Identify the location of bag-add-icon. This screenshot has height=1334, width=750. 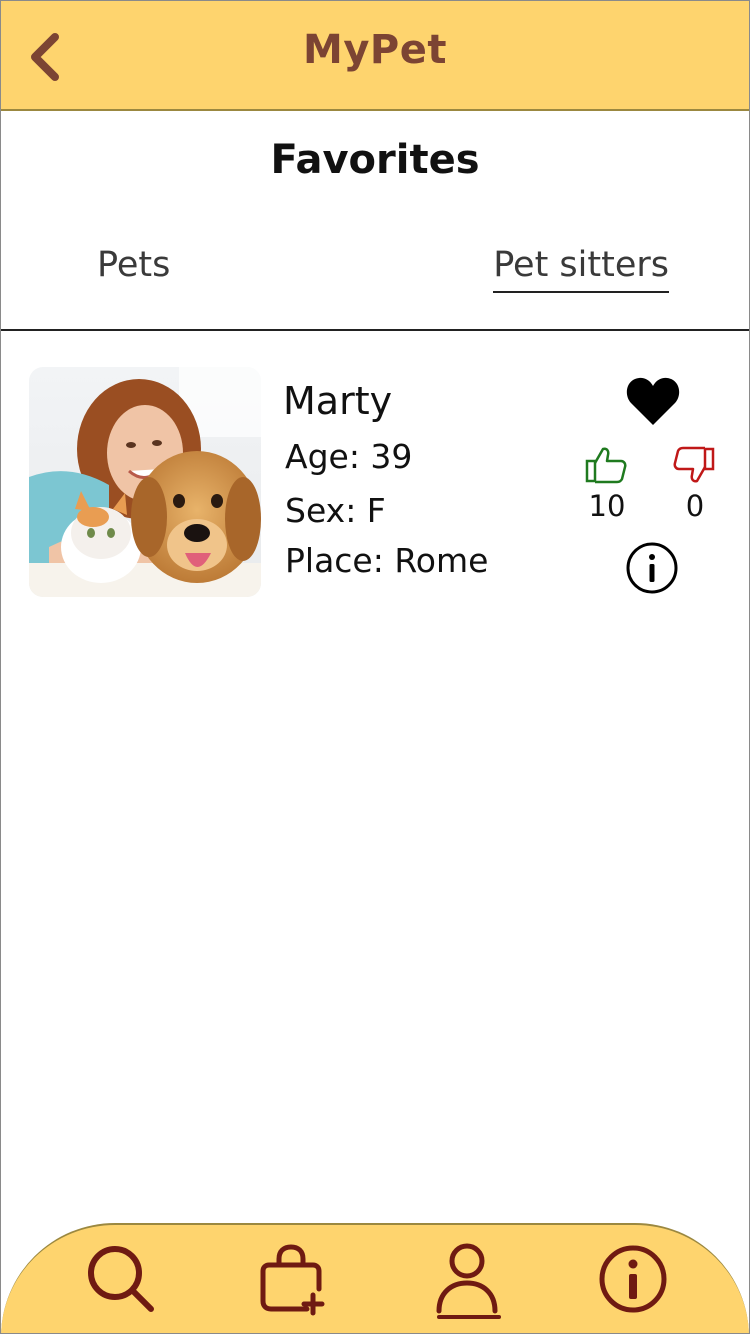
(292, 1280).